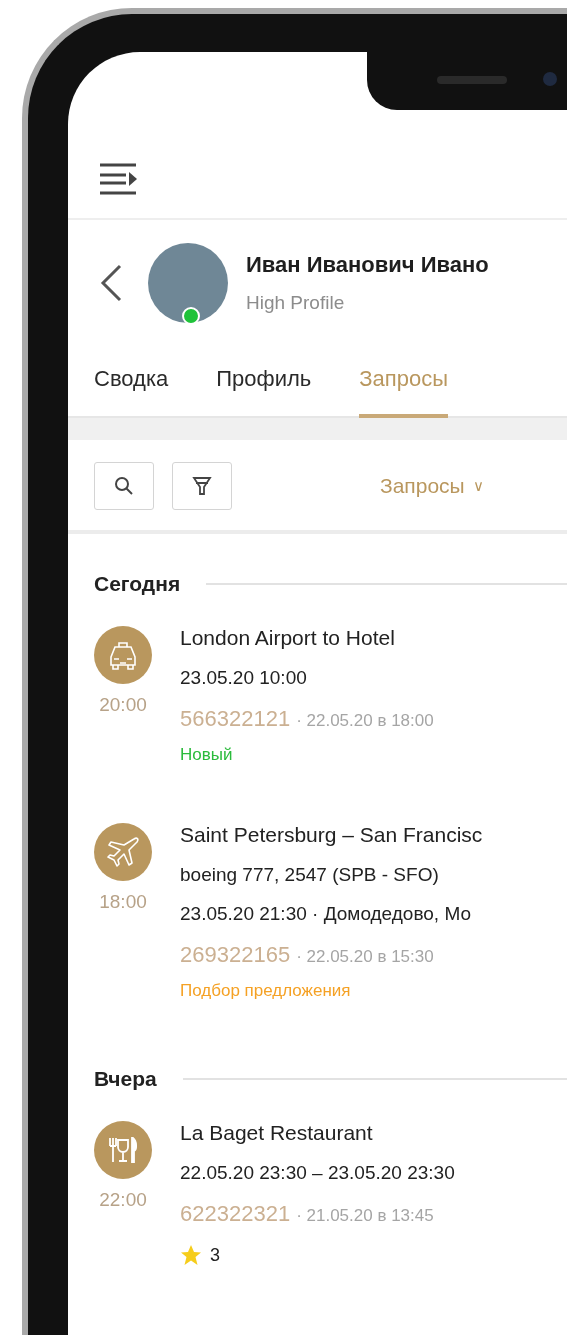 This screenshot has height=1335, width=567. I want to click on search-button, so click(124, 486).